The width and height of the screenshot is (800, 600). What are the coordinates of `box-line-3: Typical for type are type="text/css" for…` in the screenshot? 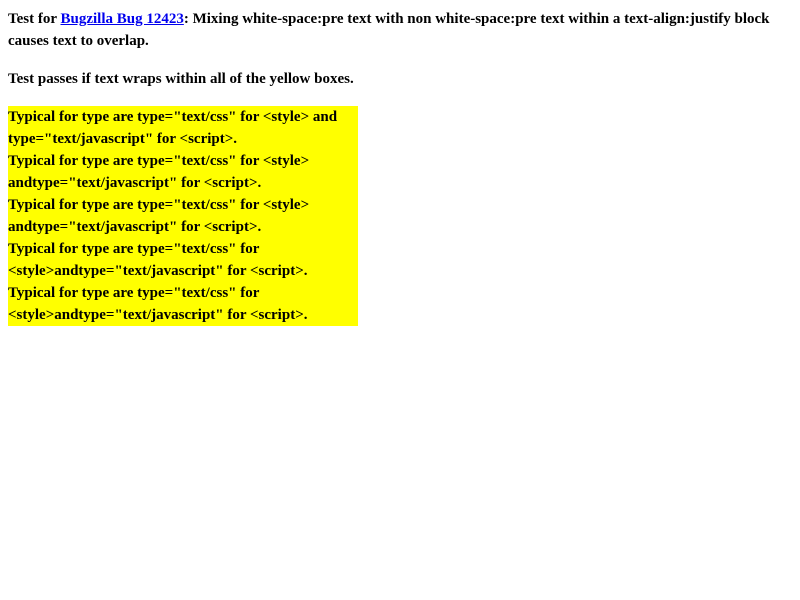 It's located at (159, 161).